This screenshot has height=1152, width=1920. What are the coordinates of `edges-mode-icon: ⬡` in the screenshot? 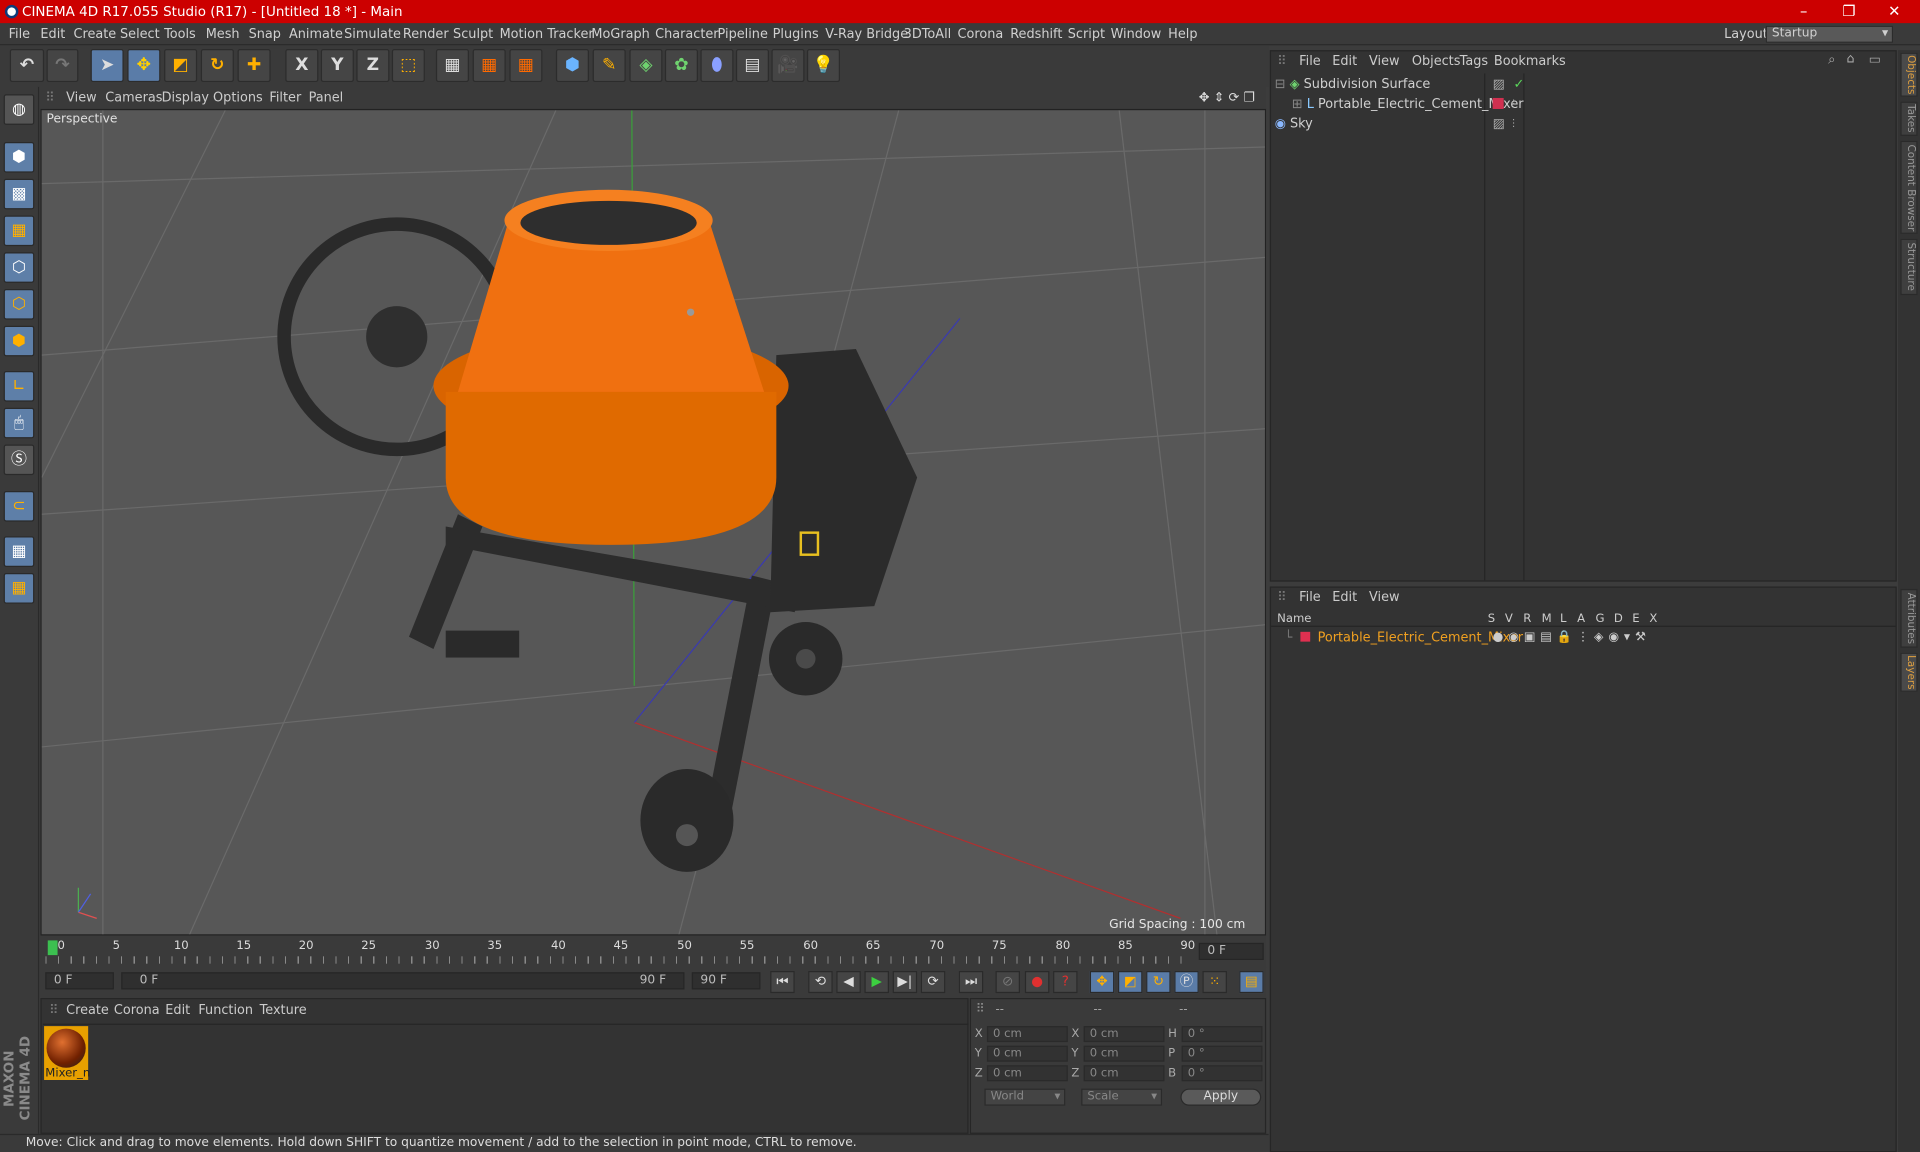 It's located at (19, 304).